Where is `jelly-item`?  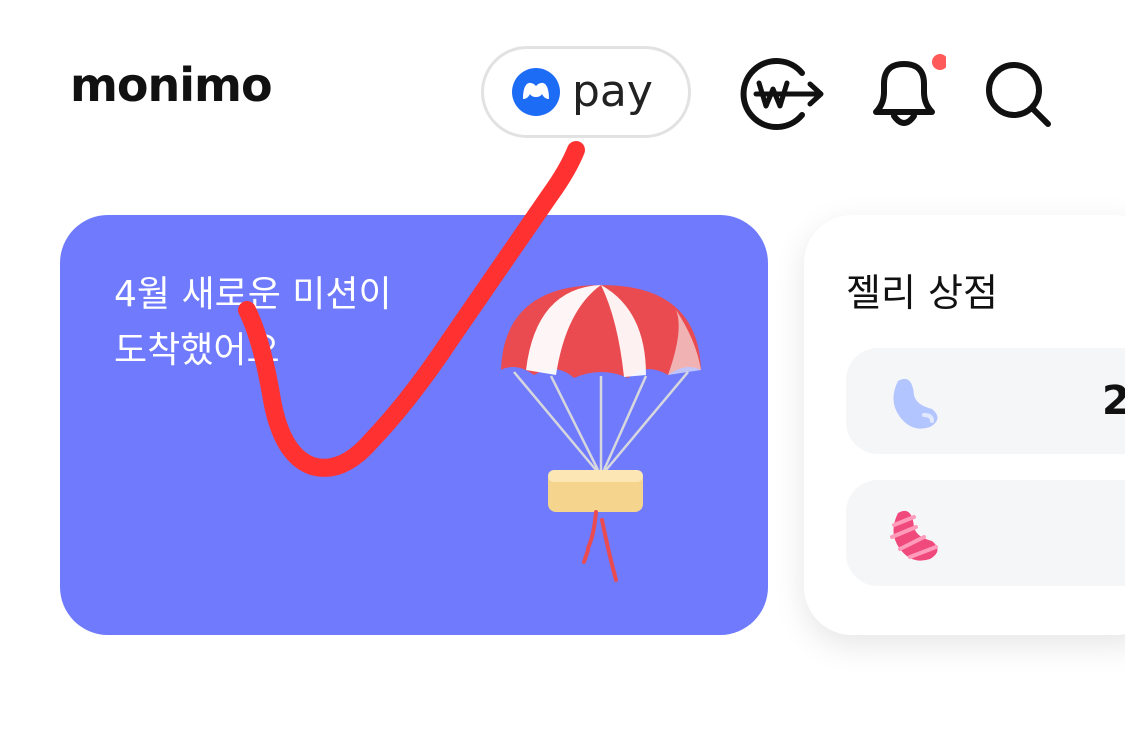 jelly-item is located at coordinates (985, 533).